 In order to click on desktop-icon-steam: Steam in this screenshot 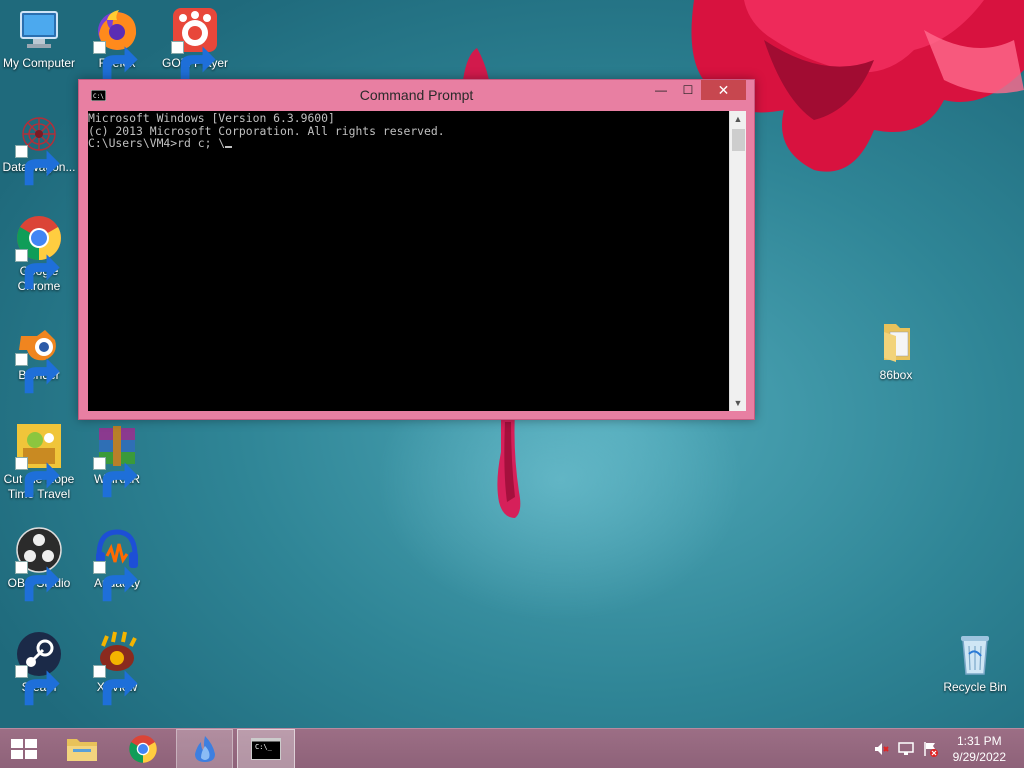, I will do `click(39, 668)`.